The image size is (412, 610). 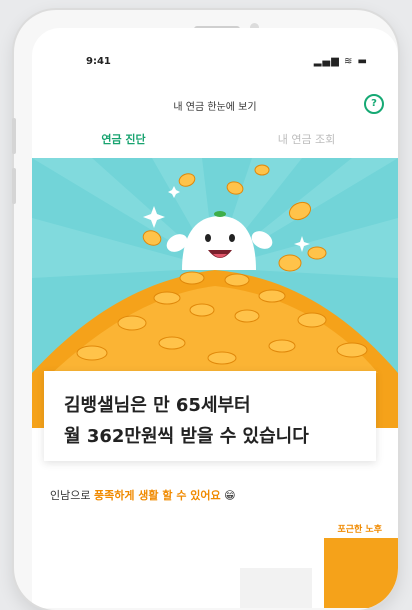 What do you see at coordinates (98, 61) in the screenshot?
I see `status-time: 9:41` at bounding box center [98, 61].